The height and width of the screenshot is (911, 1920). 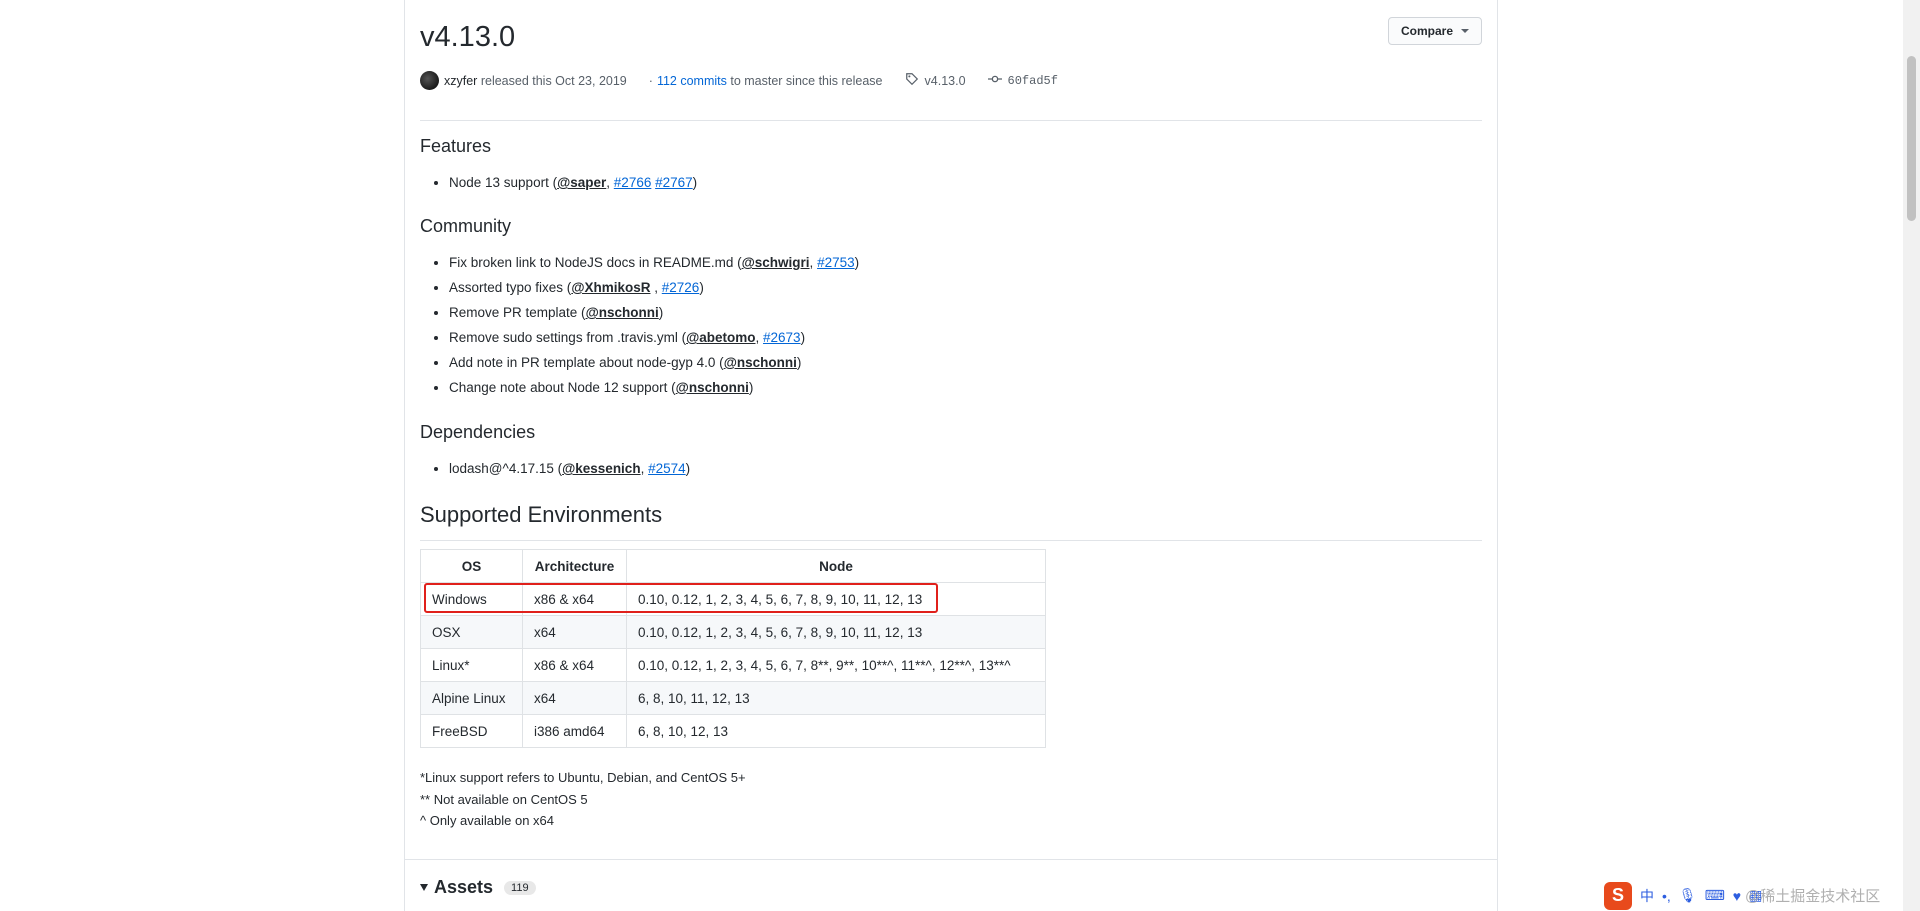 I want to click on table-row: Alpine Linux x64 6, 8, 10, 11, 12, 13, so click(x=733, y=698).